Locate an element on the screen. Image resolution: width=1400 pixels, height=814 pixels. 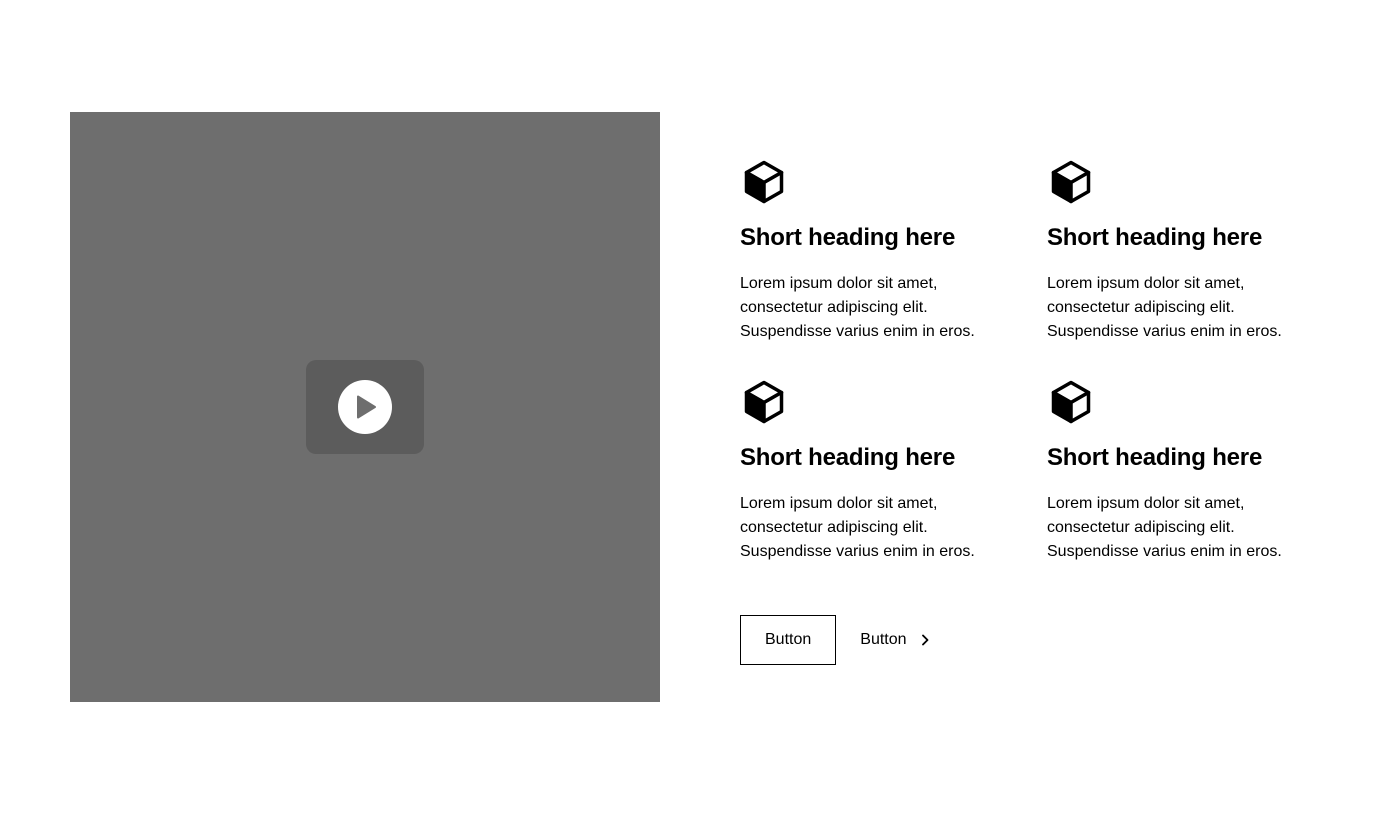
secondary-button: Button is located at coordinates (896, 640).